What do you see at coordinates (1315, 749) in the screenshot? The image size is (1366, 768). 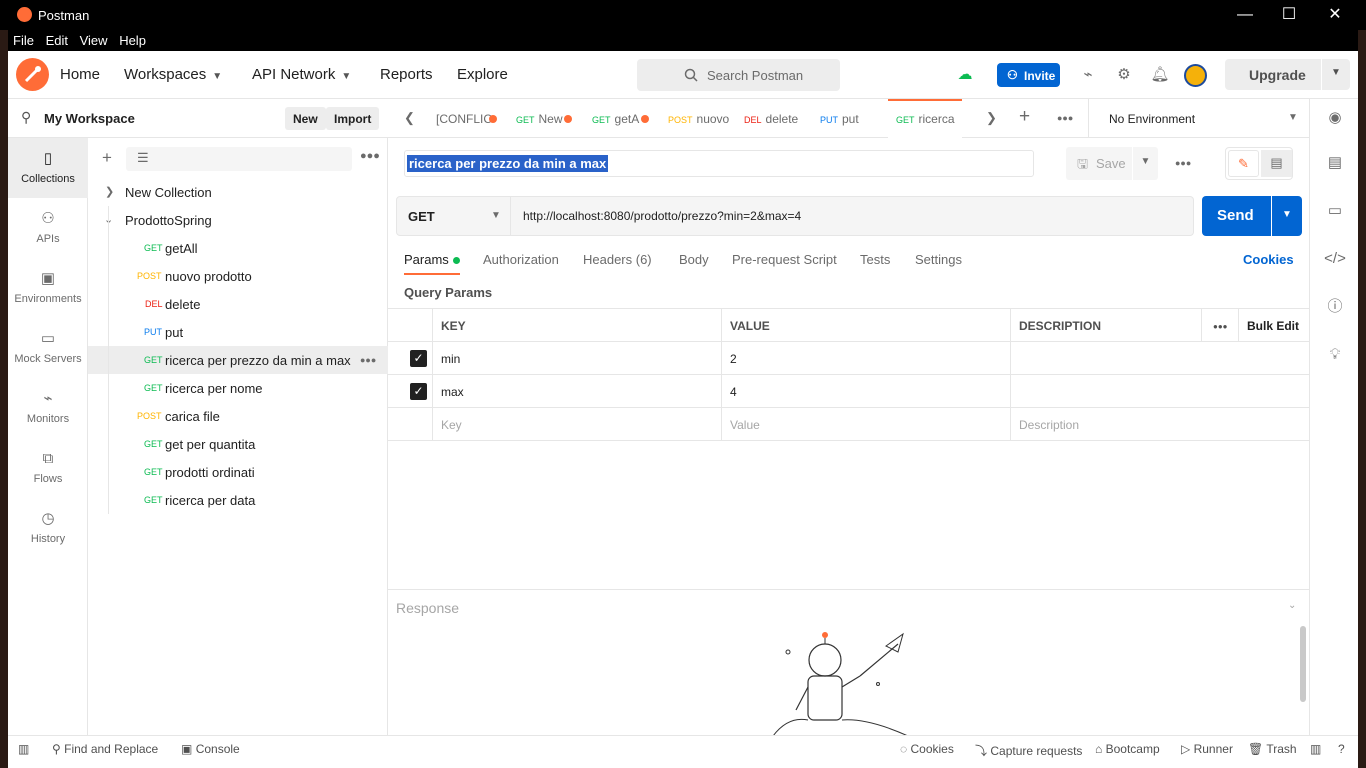 I see `two-pane-icon: ▥` at bounding box center [1315, 749].